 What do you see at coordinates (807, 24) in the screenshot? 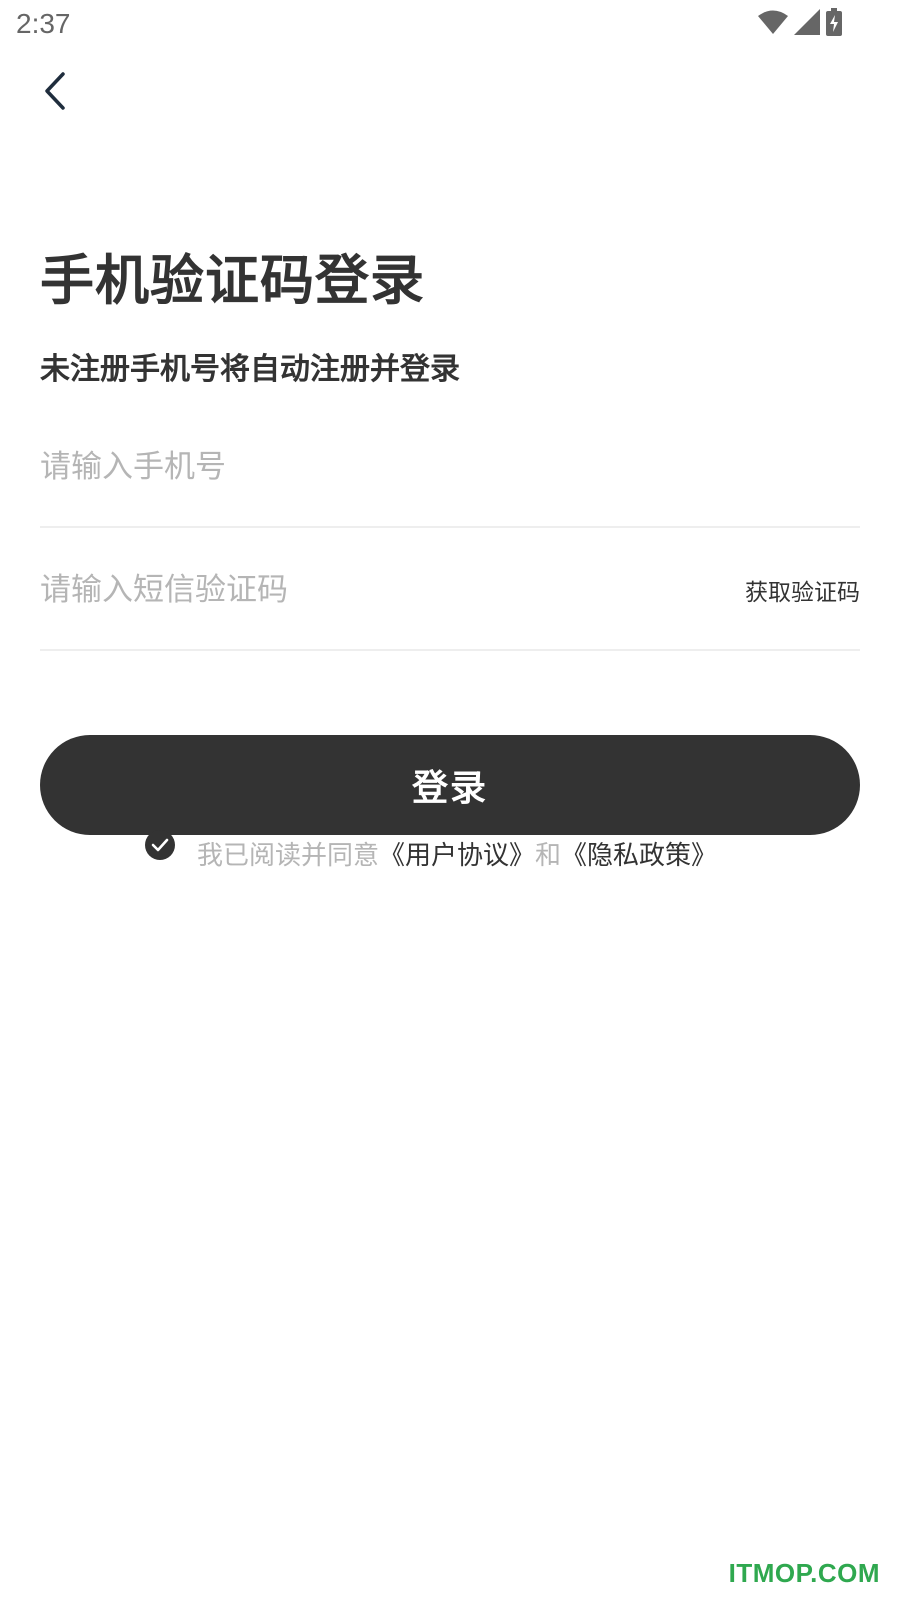
I see `signal-icon` at bounding box center [807, 24].